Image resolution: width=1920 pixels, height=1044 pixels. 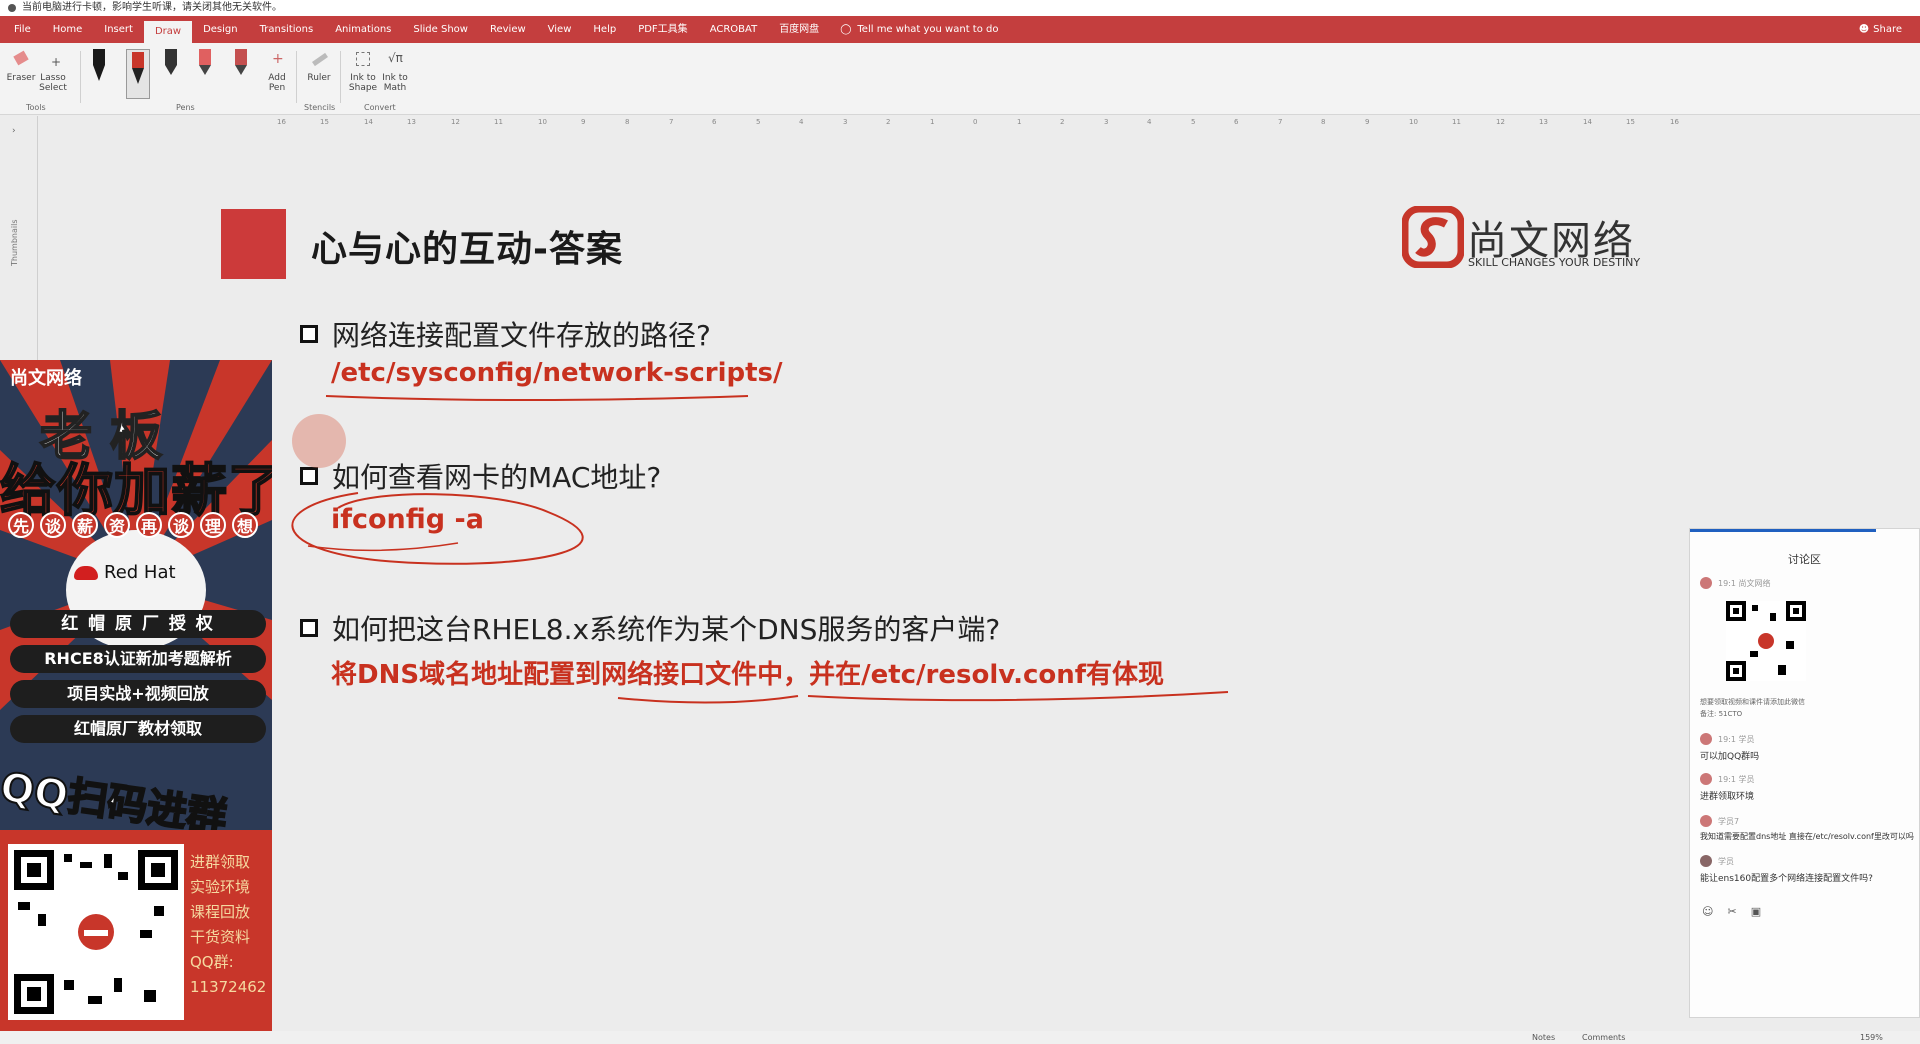 I want to click on pen-dark, so click(x=171, y=69).